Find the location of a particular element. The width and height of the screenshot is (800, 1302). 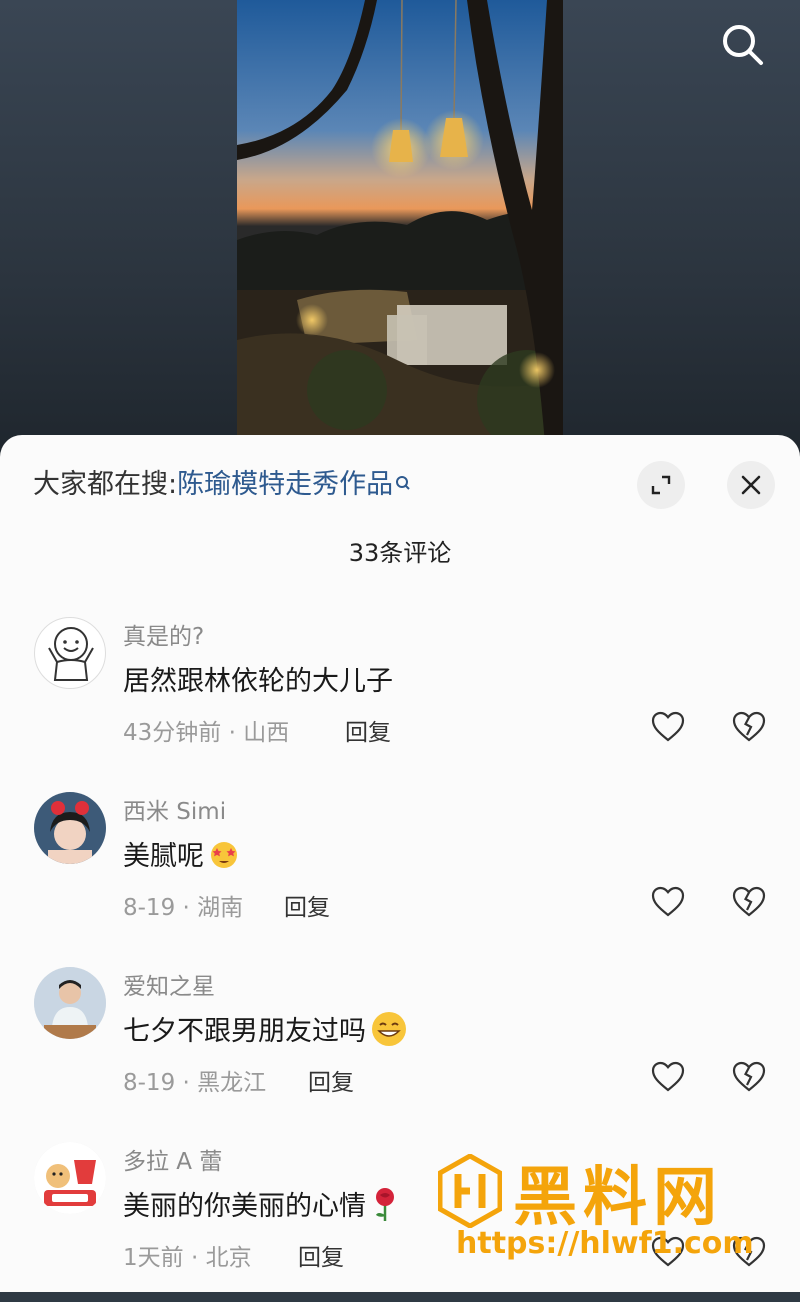

hot-search: 大家都在搜:陈瑜模特走秀作品 is located at coordinates (222, 485).